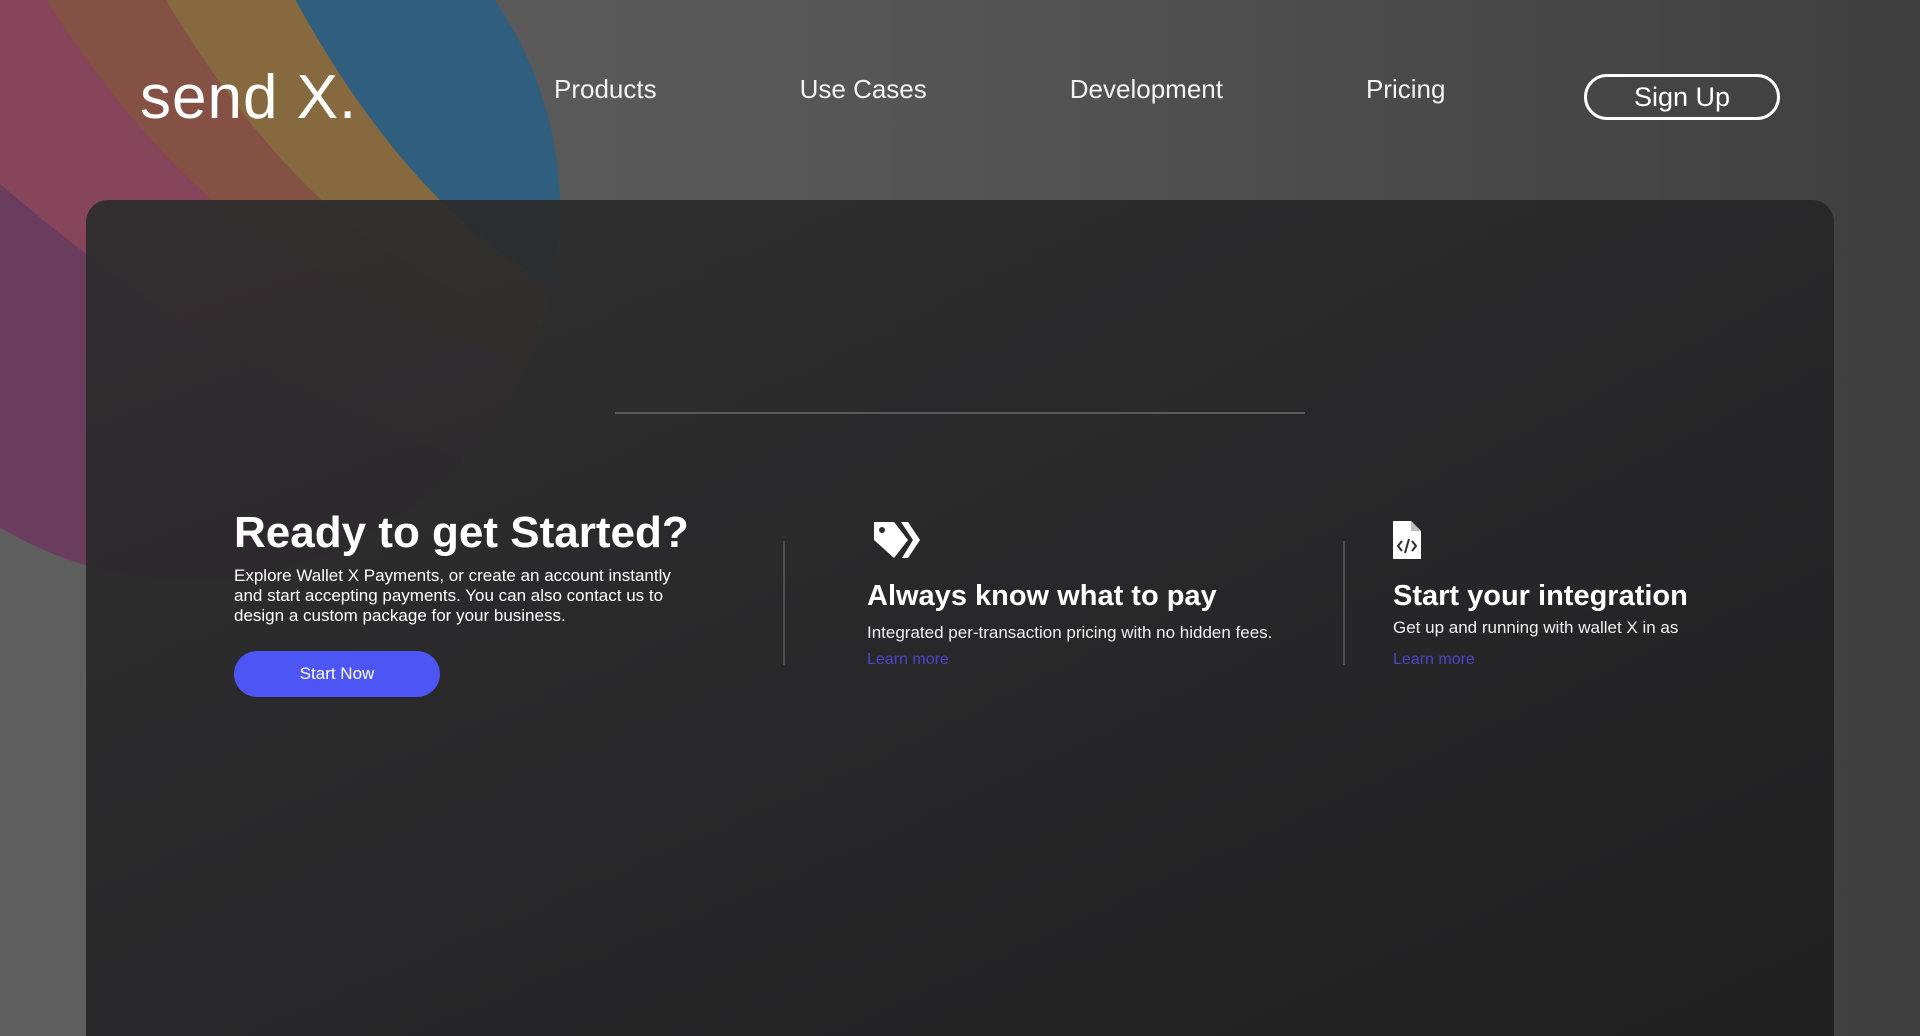 This screenshot has height=1036, width=1920. I want to click on divider-line, so click(960, 413).